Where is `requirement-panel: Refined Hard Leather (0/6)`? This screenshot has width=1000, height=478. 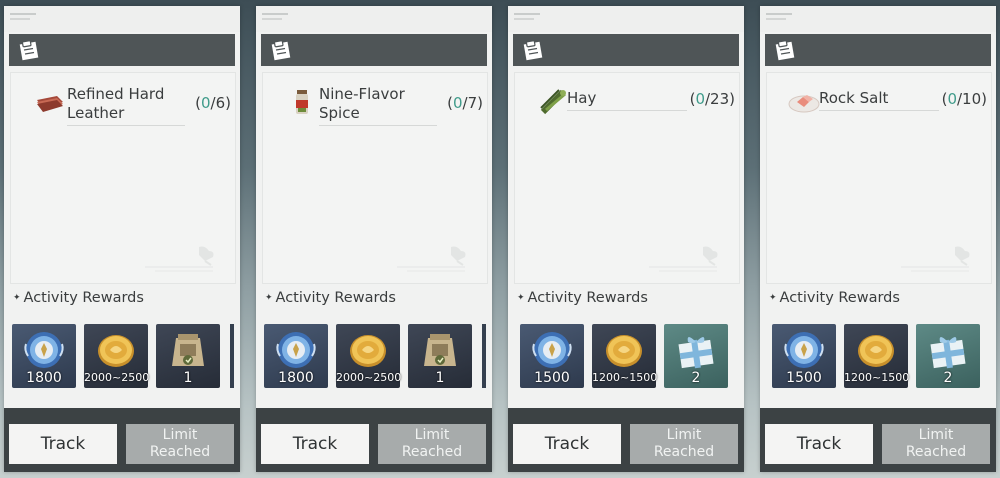
requirement-panel: Refined Hard Leather (0/6) is located at coordinates (123, 178).